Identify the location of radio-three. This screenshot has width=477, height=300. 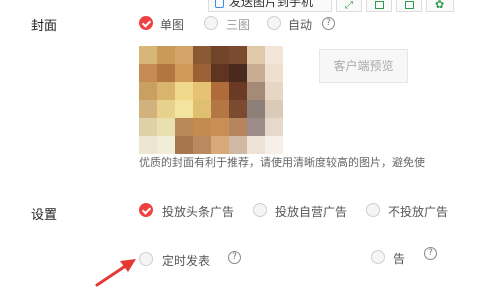
(211, 23).